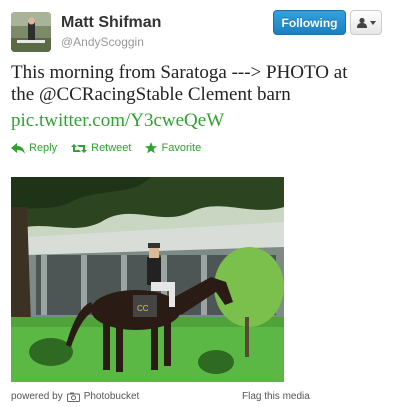 The image size is (395, 407). I want to click on avatar, so click(31, 32).